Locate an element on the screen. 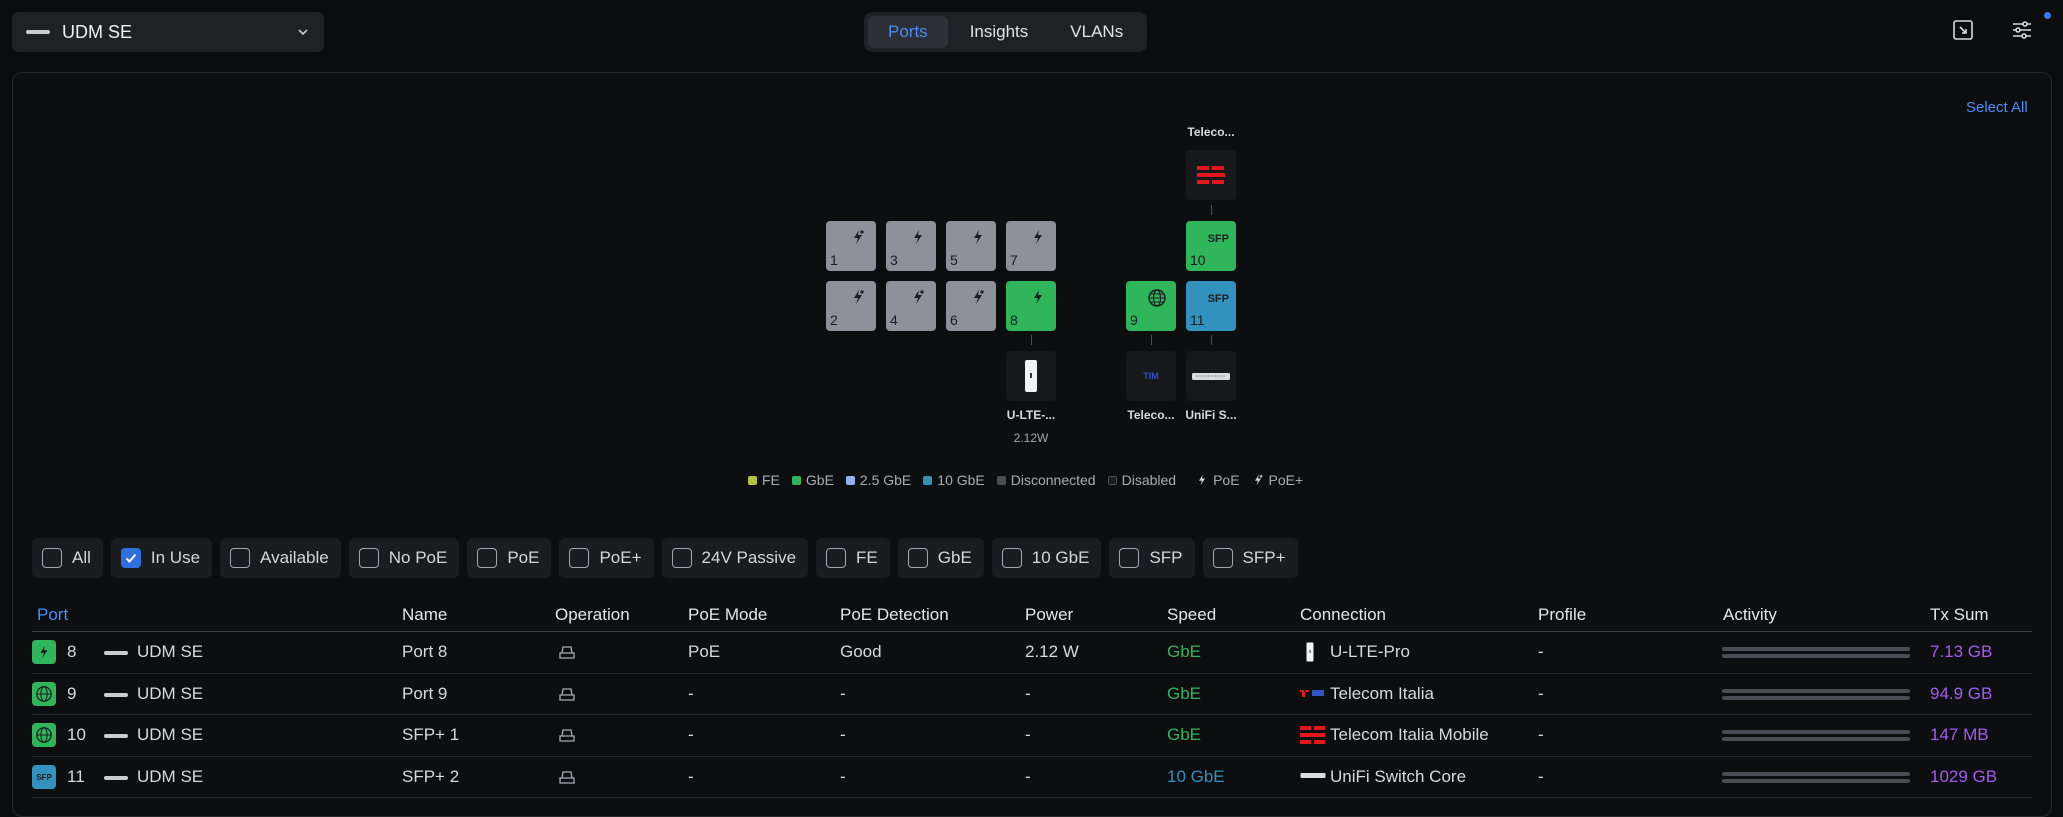 This screenshot has height=817, width=2063. port-number: 6 is located at coordinates (954, 320).